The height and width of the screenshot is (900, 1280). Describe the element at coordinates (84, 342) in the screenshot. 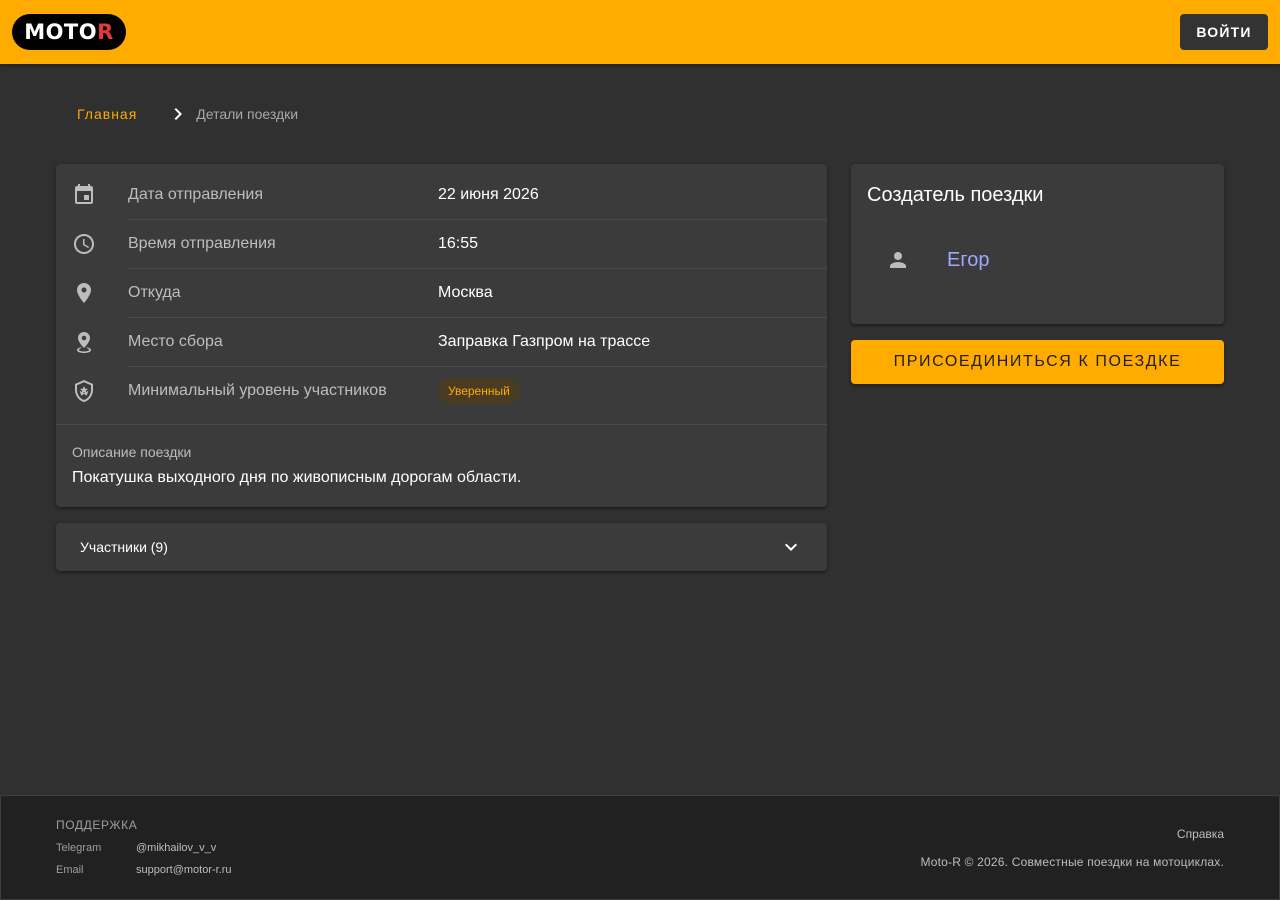

I see `meeting-point-icon` at that location.